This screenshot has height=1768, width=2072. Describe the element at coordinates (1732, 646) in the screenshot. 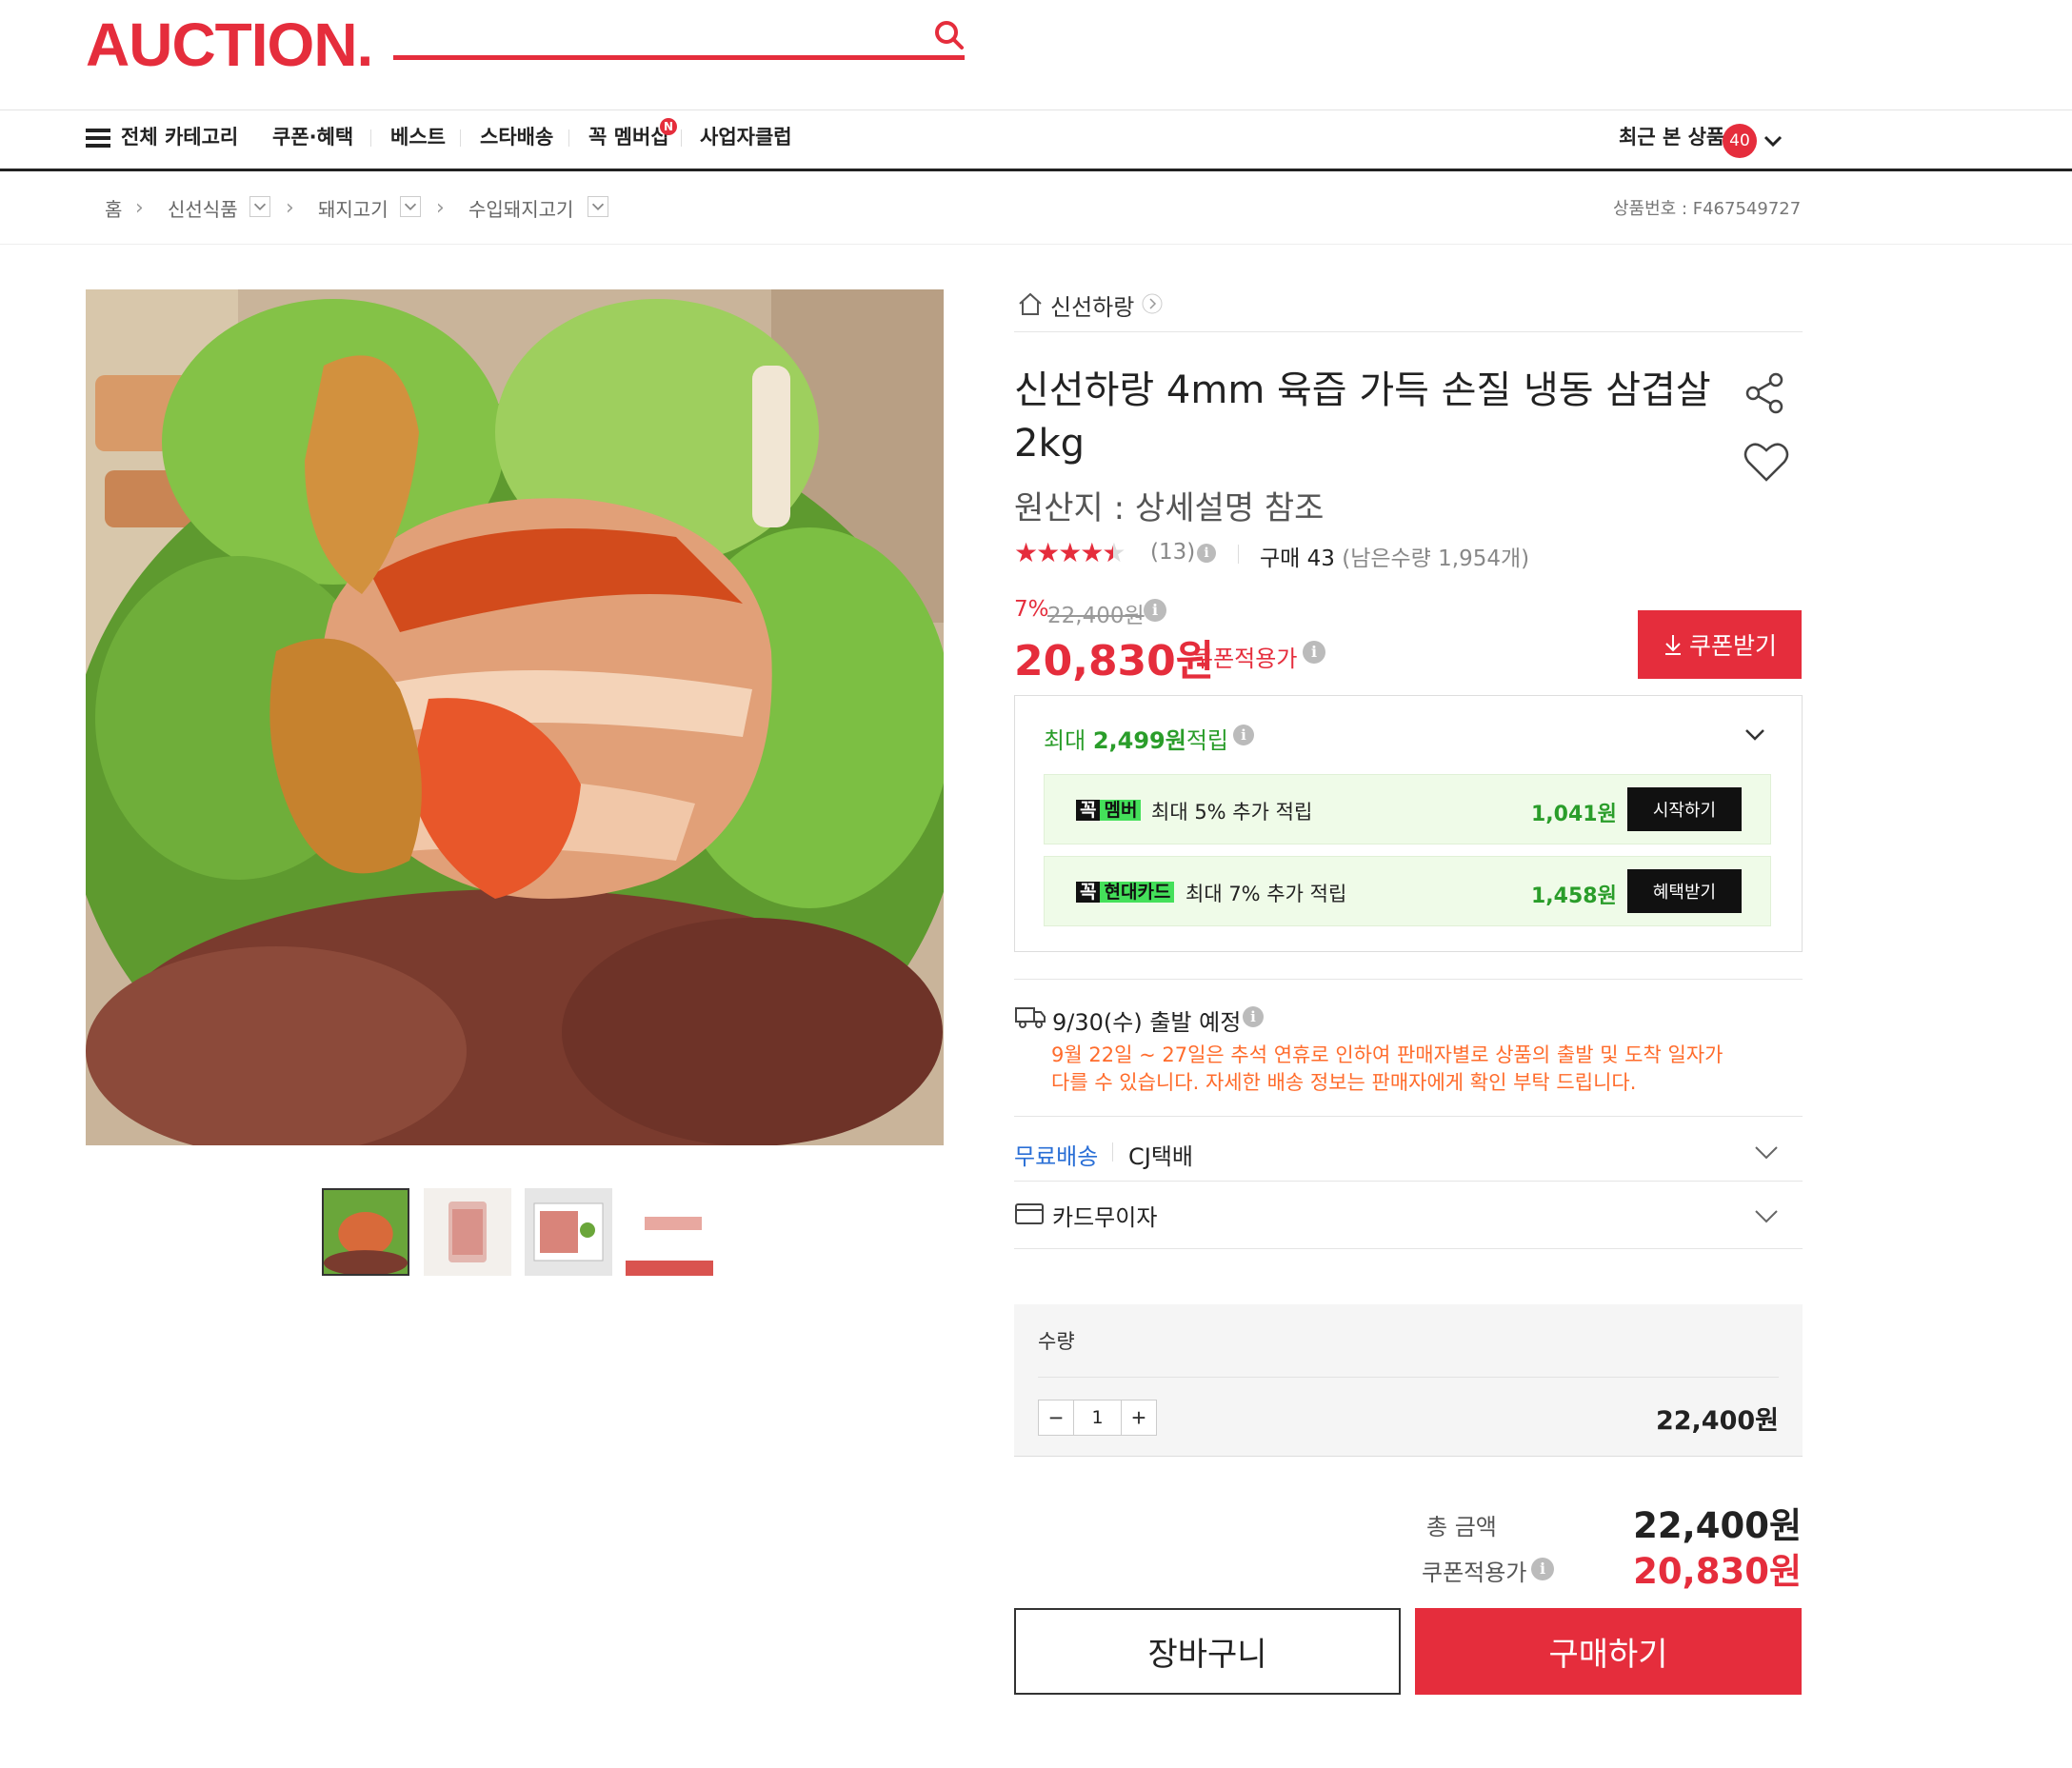

I see `get-coupon-label: 쿠폰받기` at that location.